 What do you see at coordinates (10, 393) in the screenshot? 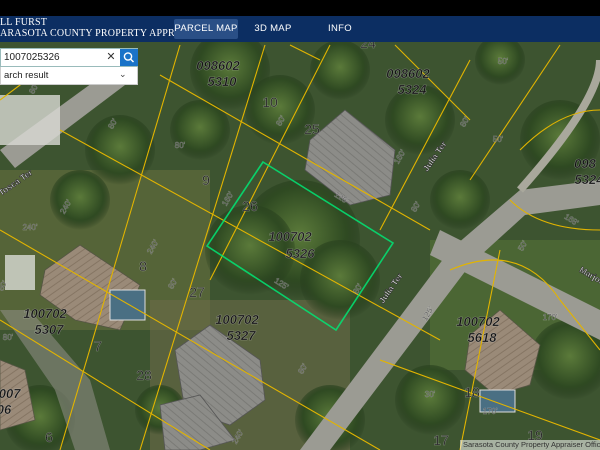
I see `parcel-id-label: 1007` at bounding box center [10, 393].